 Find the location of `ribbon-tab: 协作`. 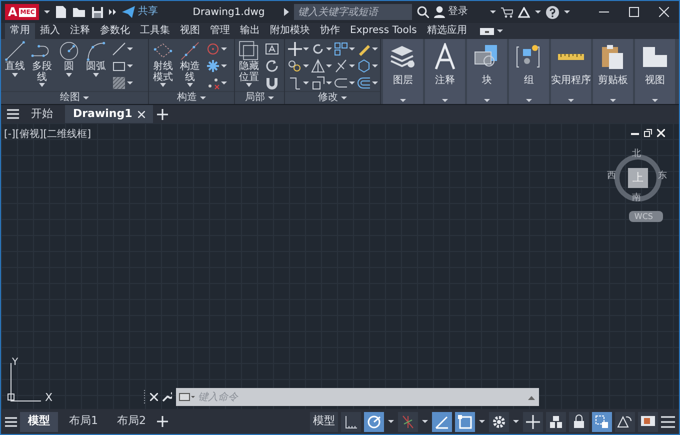

ribbon-tab: 协作 is located at coordinates (330, 31).